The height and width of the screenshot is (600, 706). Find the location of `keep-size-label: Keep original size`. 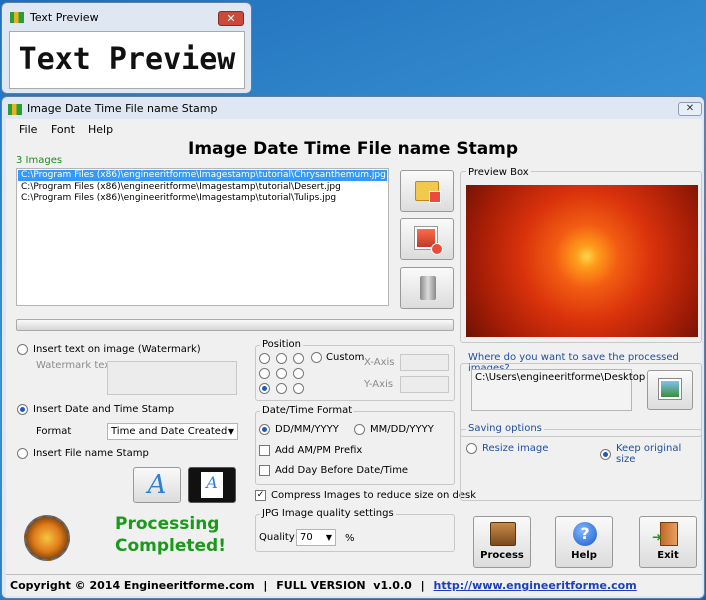

keep-size-label: Keep original size is located at coordinates (649, 454).